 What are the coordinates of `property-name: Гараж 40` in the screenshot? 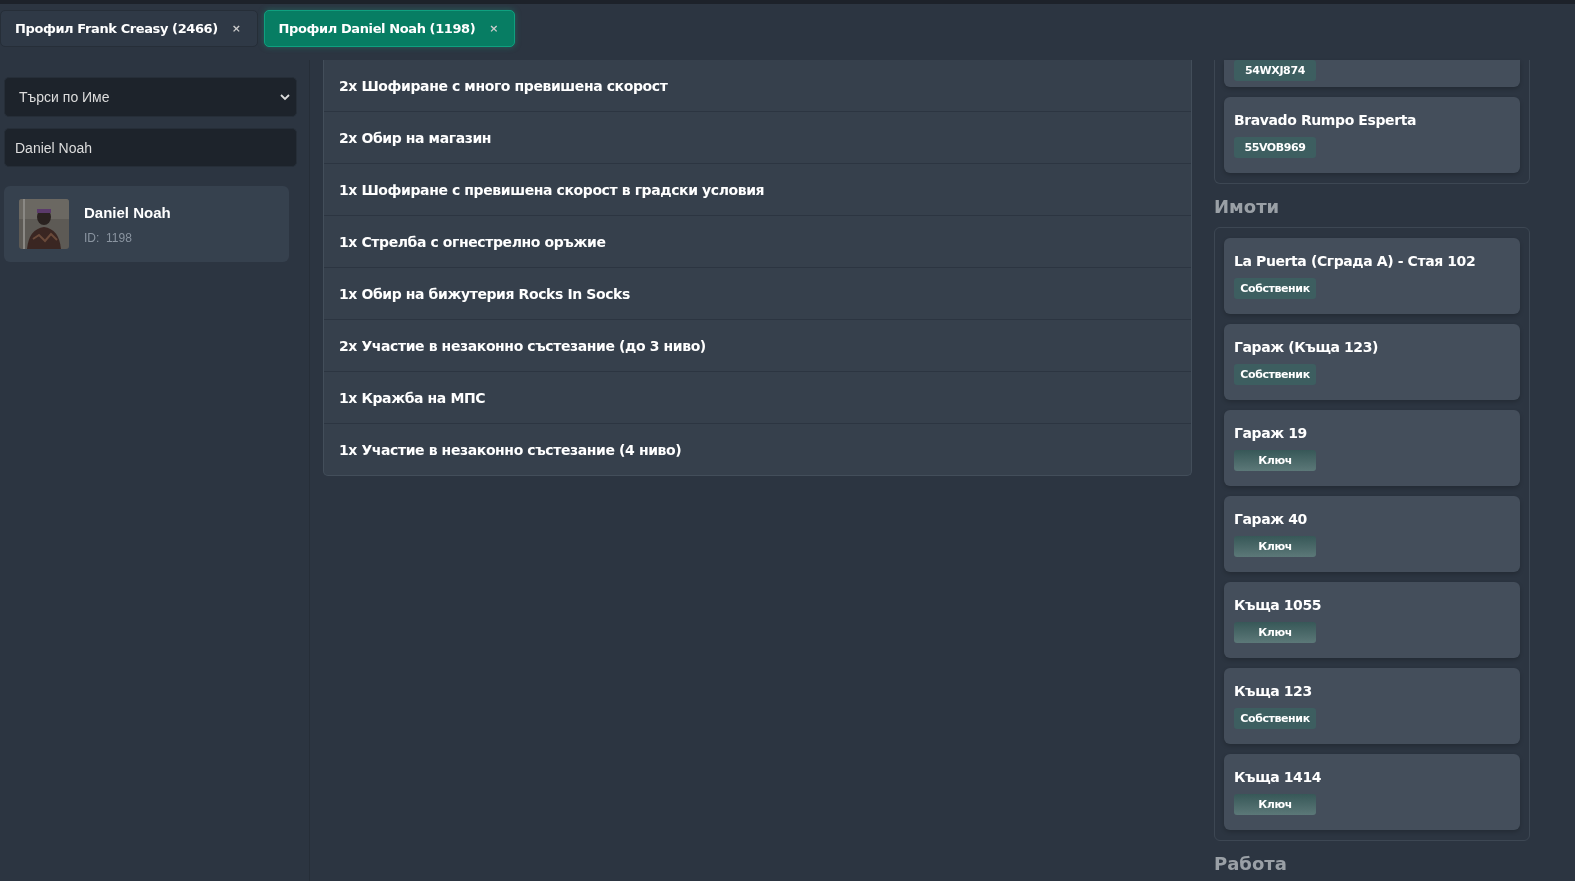 It's located at (1270, 519).